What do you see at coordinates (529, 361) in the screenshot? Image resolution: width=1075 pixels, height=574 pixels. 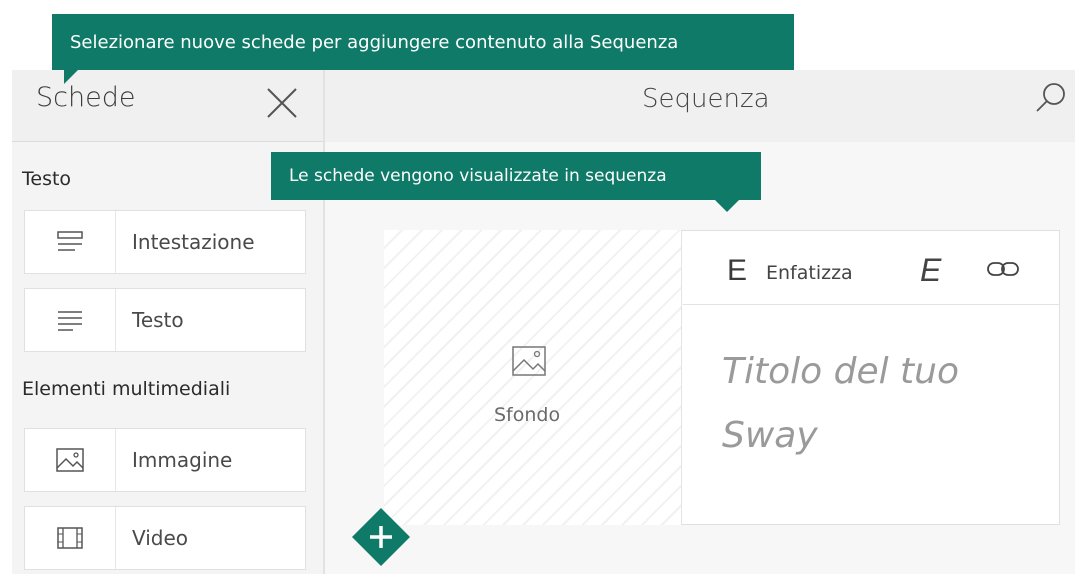 I see `background-image-icon` at bounding box center [529, 361].